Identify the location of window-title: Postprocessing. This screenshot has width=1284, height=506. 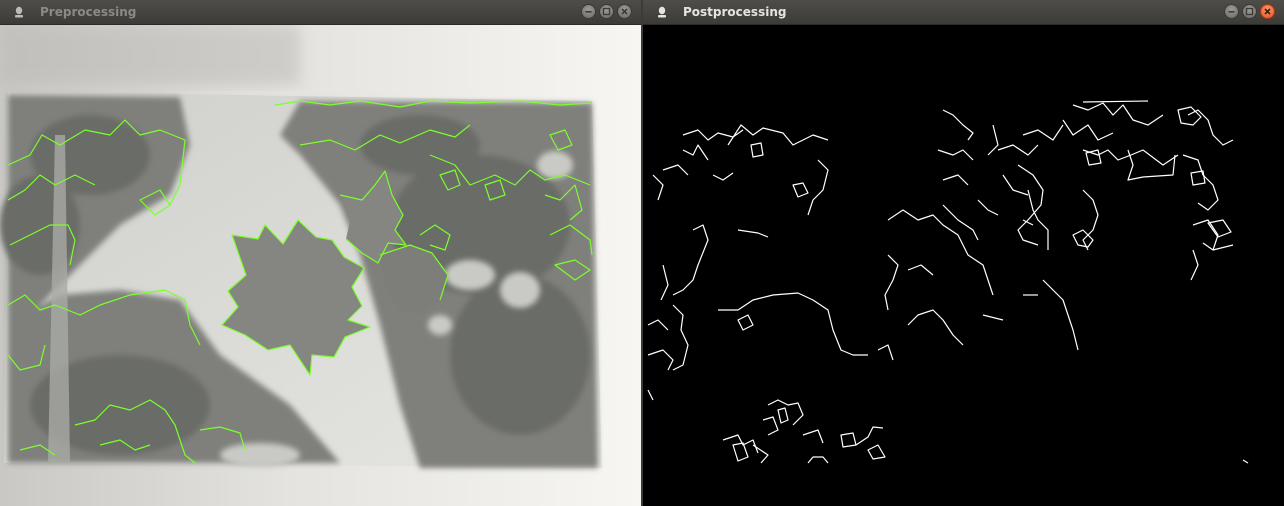
(735, 12).